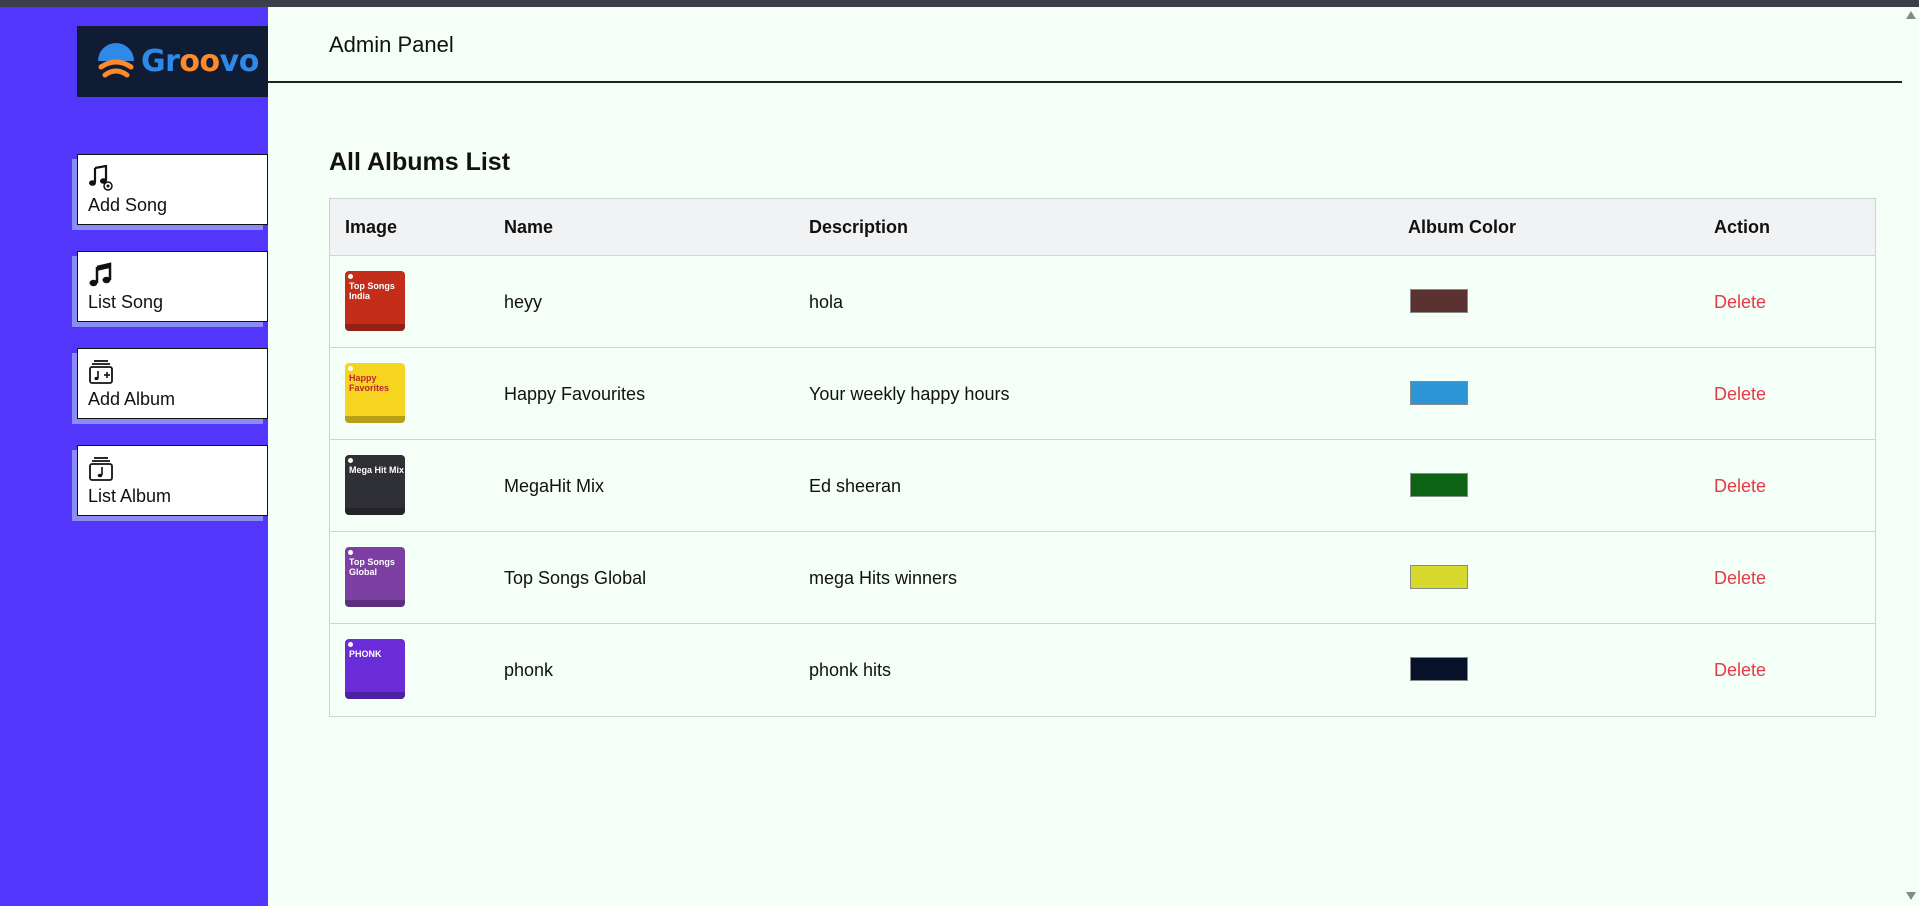 Image resolution: width=1919 pixels, height=906 pixels. I want to click on column-header-image: Image, so click(371, 227).